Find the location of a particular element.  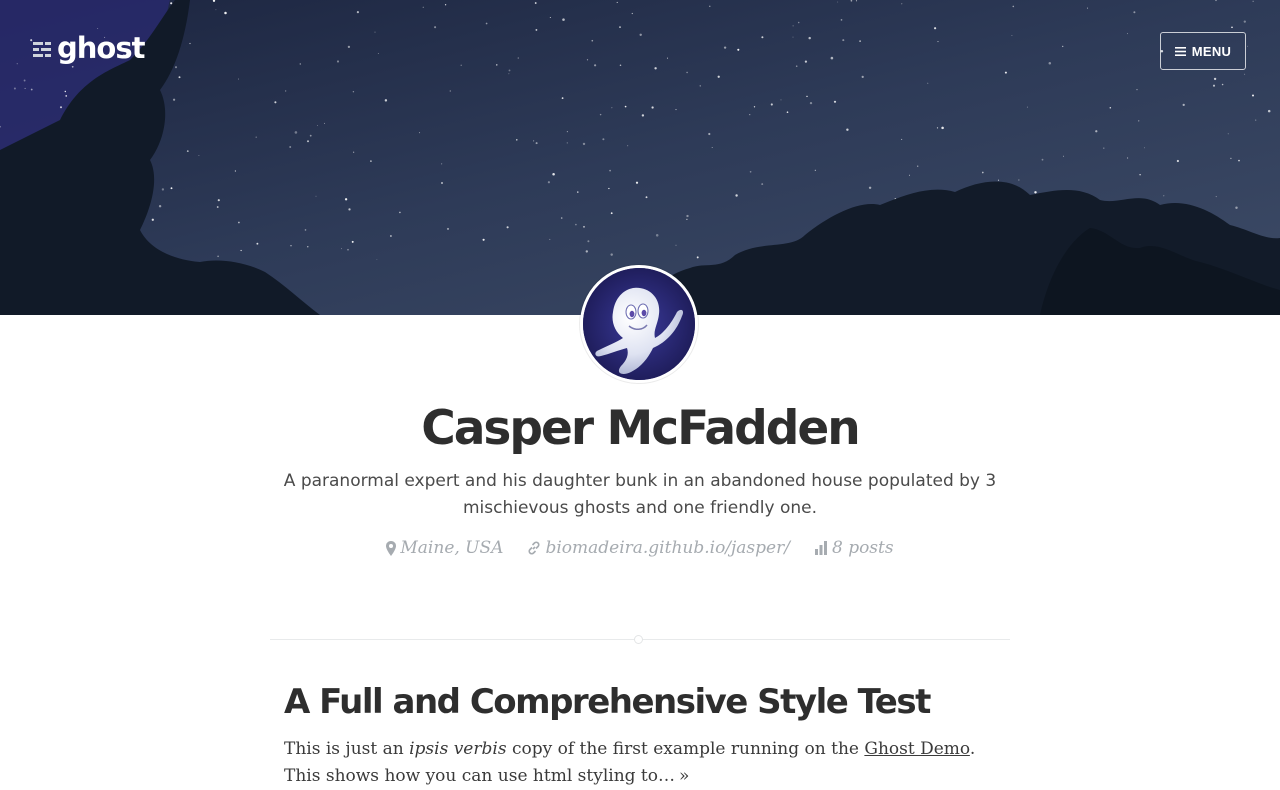

post-title-text: A Full and Comprehensive Style Test is located at coordinates (607, 702).